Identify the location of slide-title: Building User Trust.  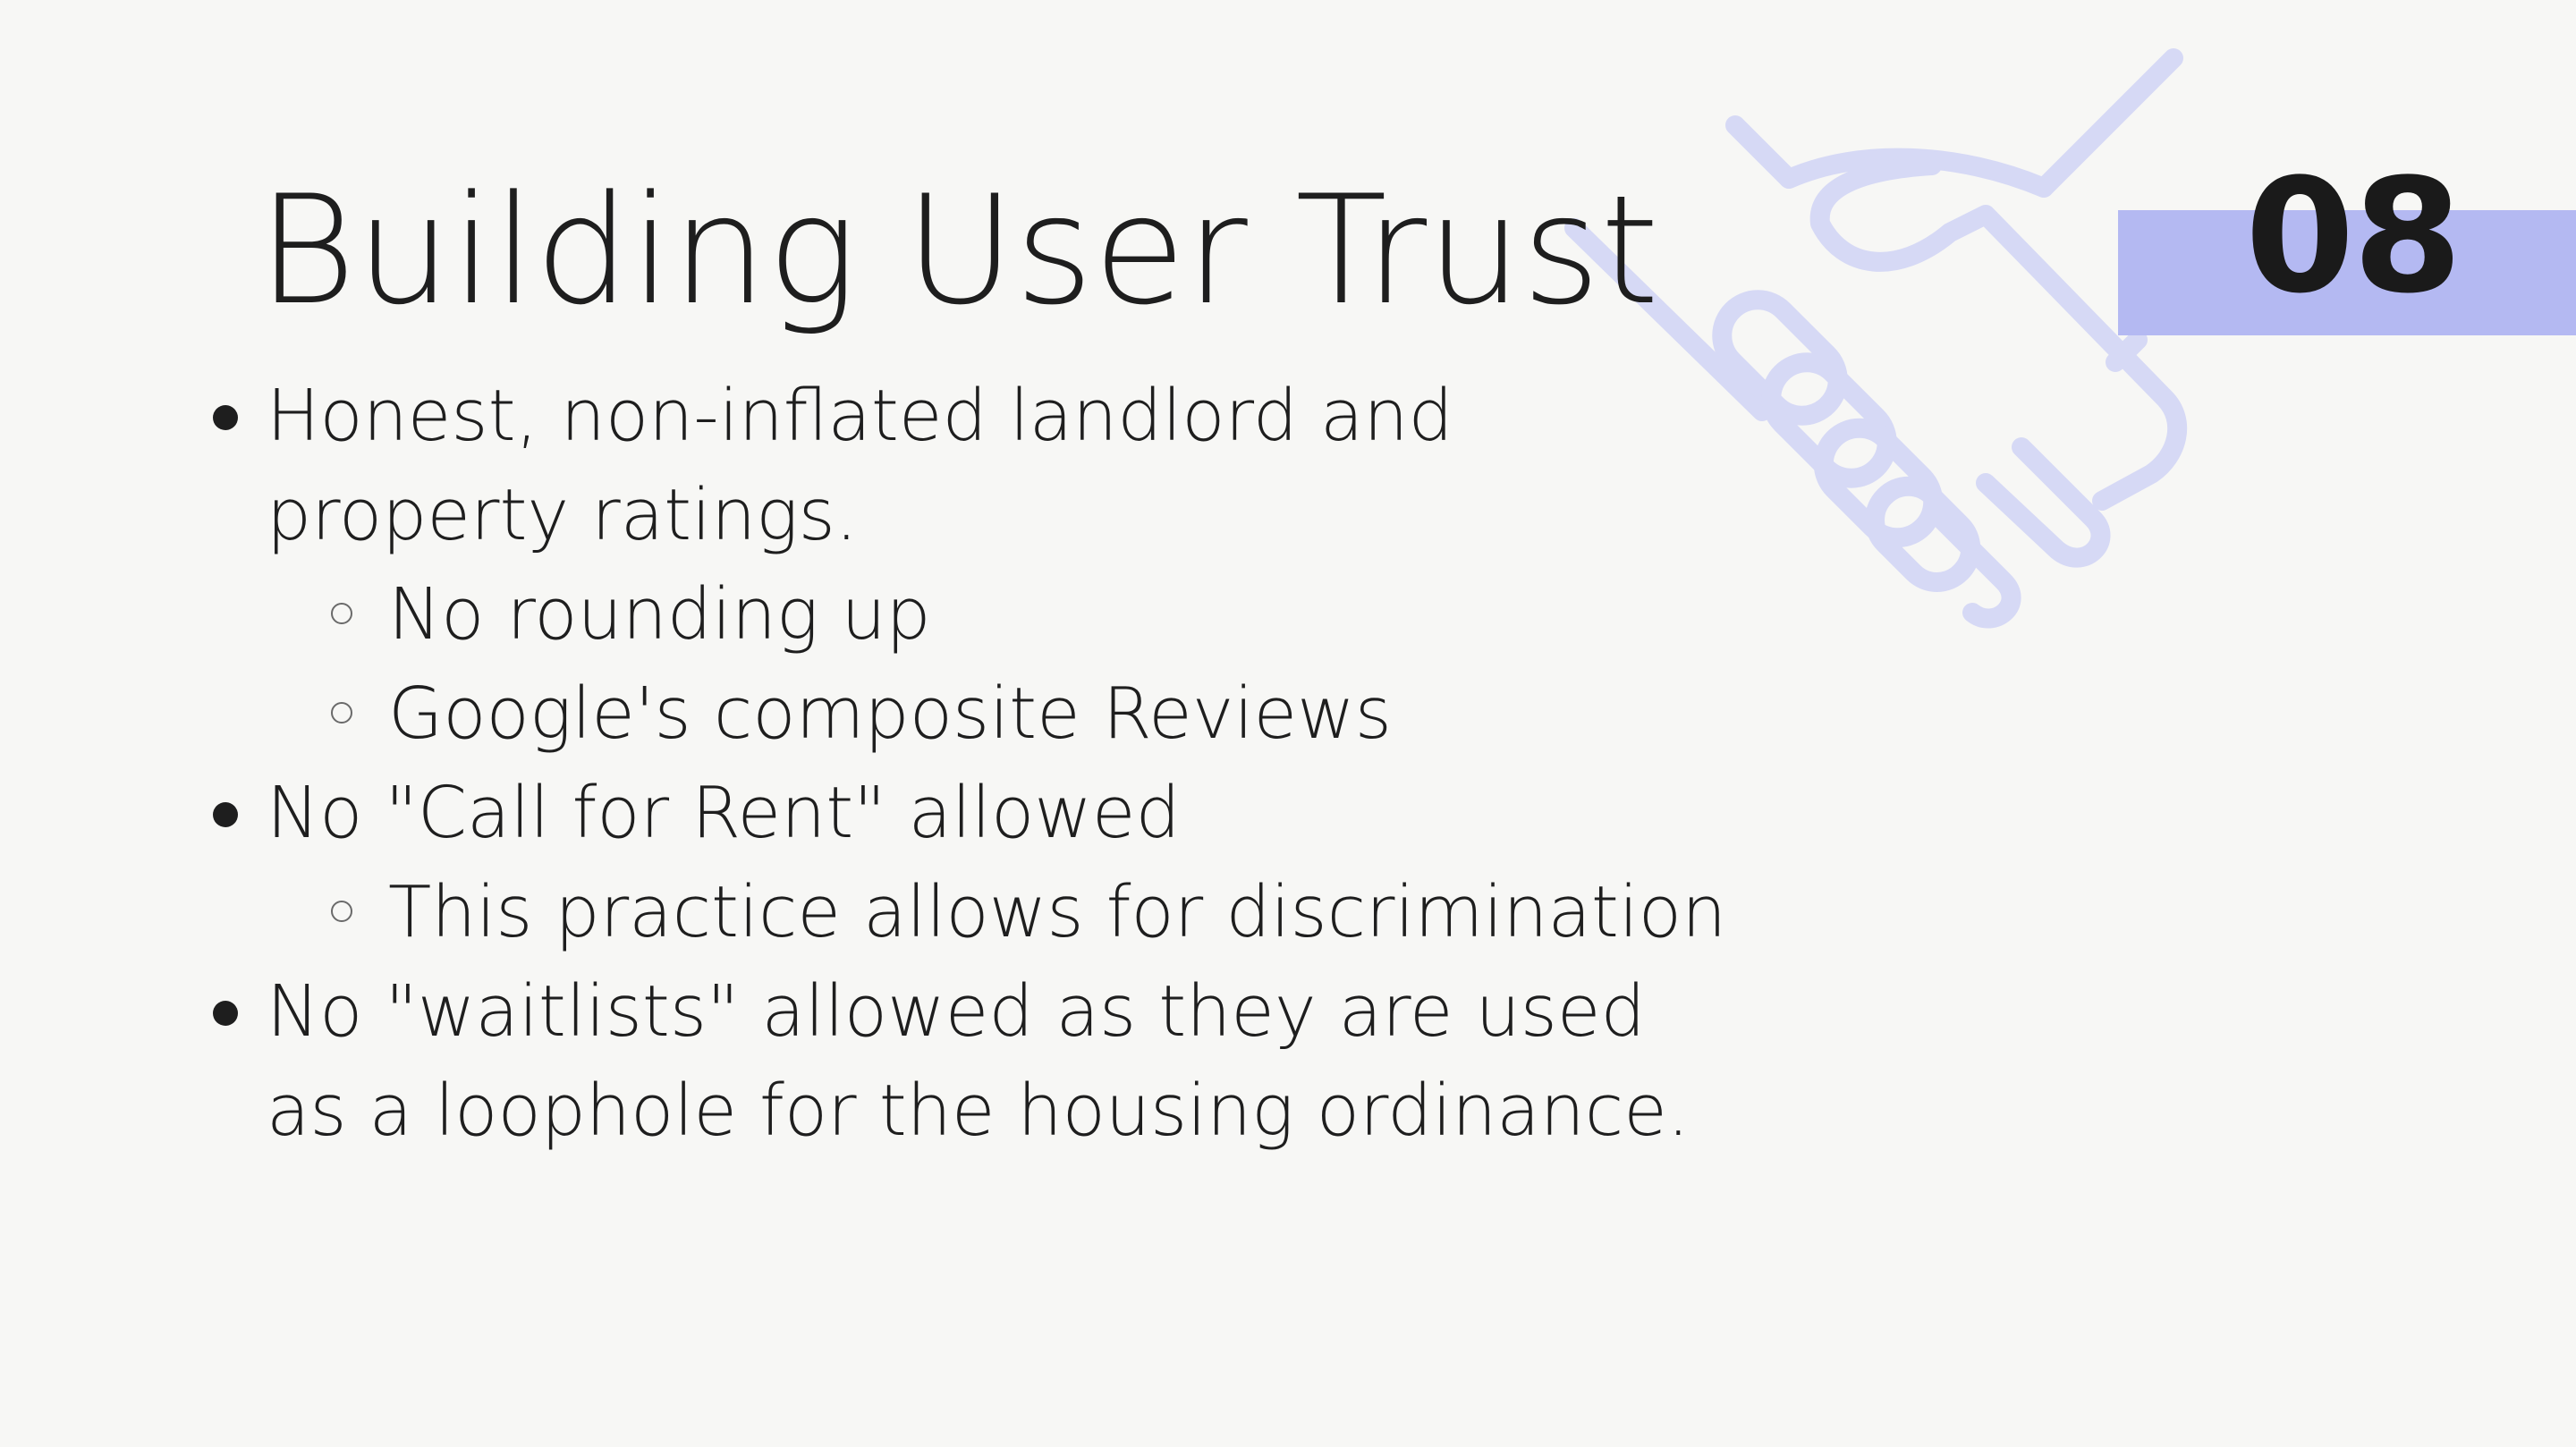
(959, 250).